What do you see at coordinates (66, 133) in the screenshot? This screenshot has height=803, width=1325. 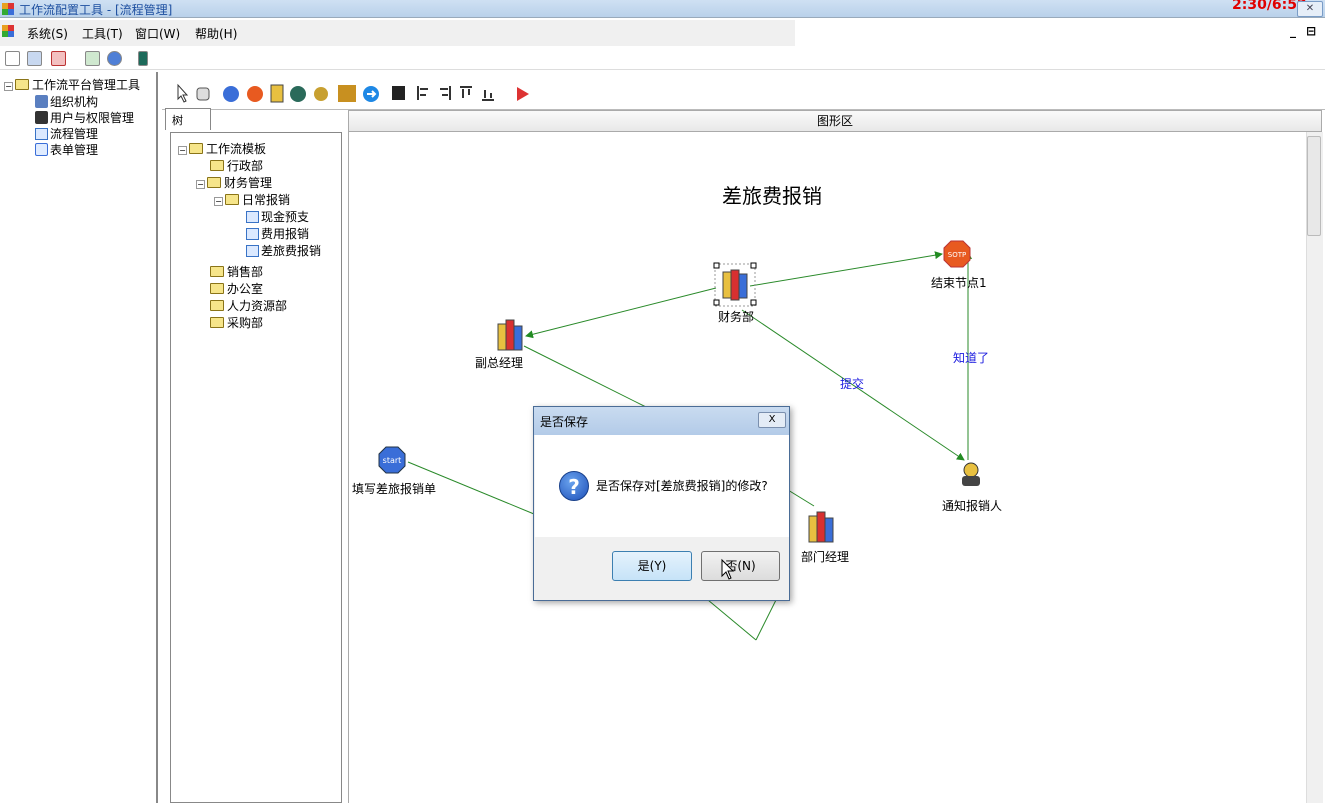 I see `sidebar-item-flow: 流程管理` at bounding box center [66, 133].